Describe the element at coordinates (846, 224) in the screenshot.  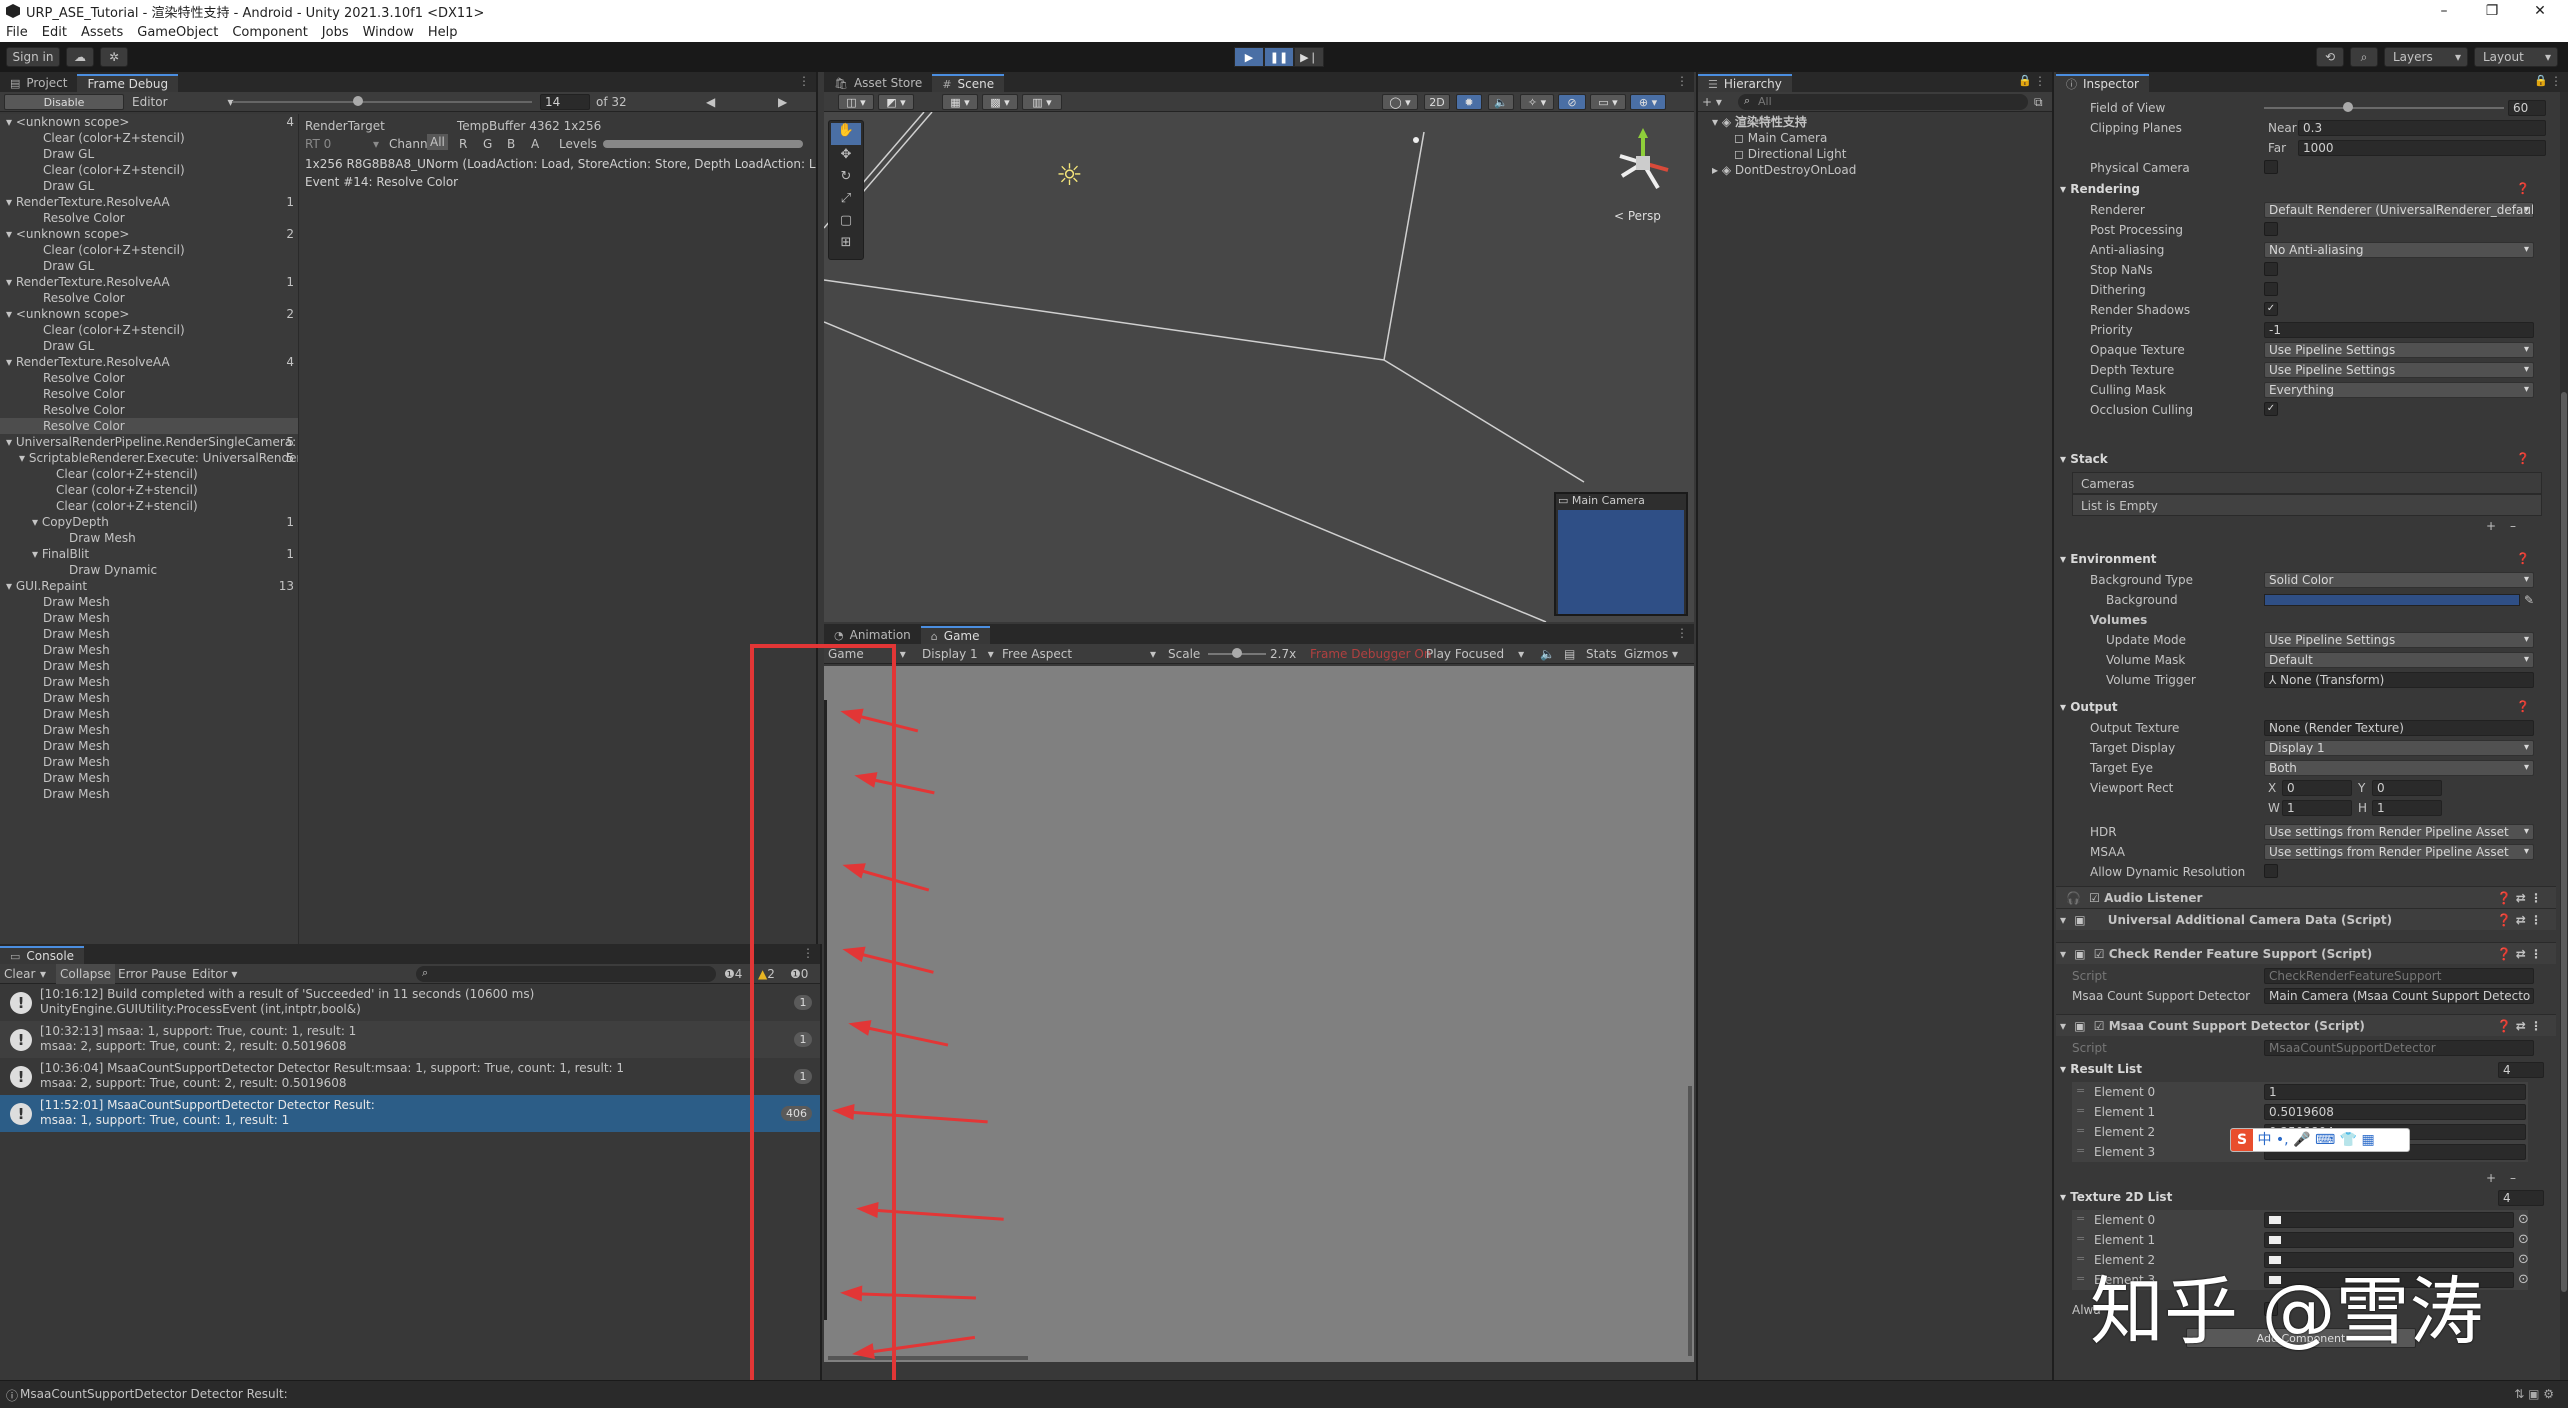
I see `rect-tool-icon: ▢` at that location.